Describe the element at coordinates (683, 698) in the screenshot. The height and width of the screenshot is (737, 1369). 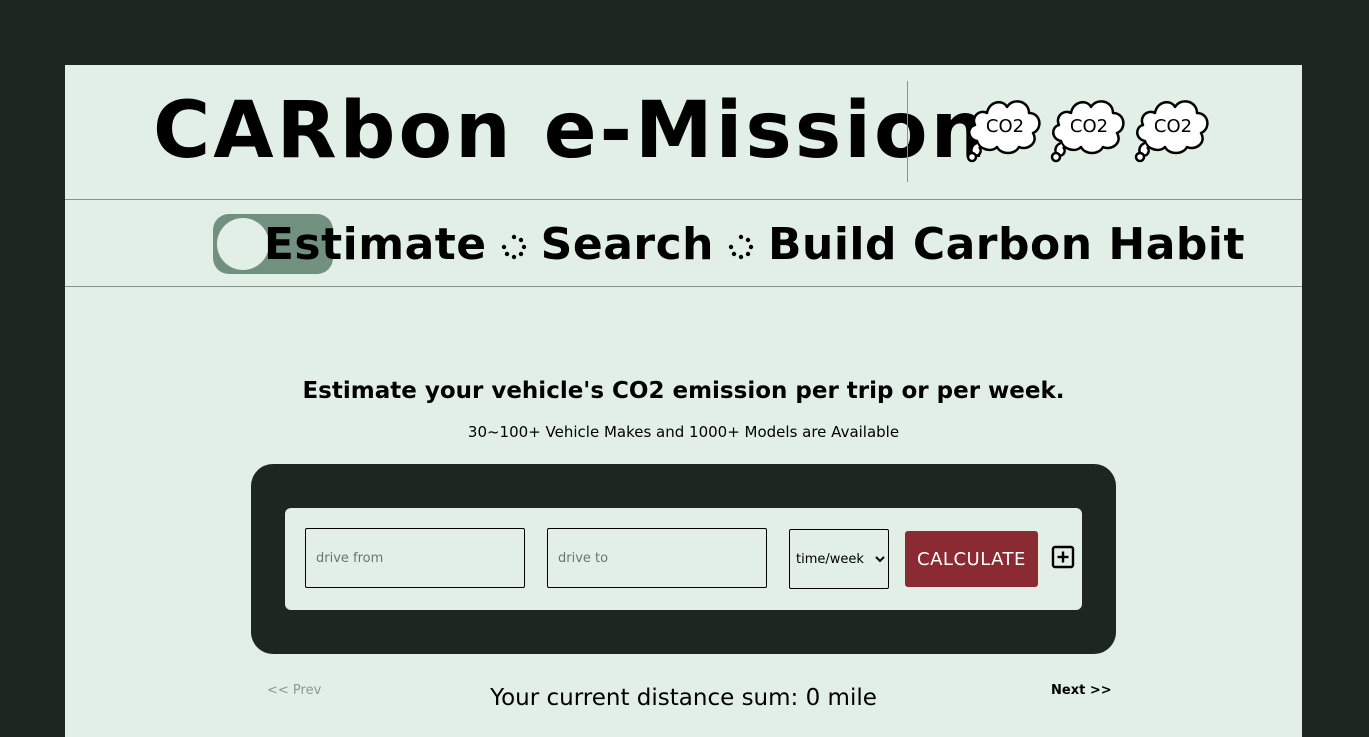
I see `distance-sum: Your current distance sum: 0 mile` at that location.